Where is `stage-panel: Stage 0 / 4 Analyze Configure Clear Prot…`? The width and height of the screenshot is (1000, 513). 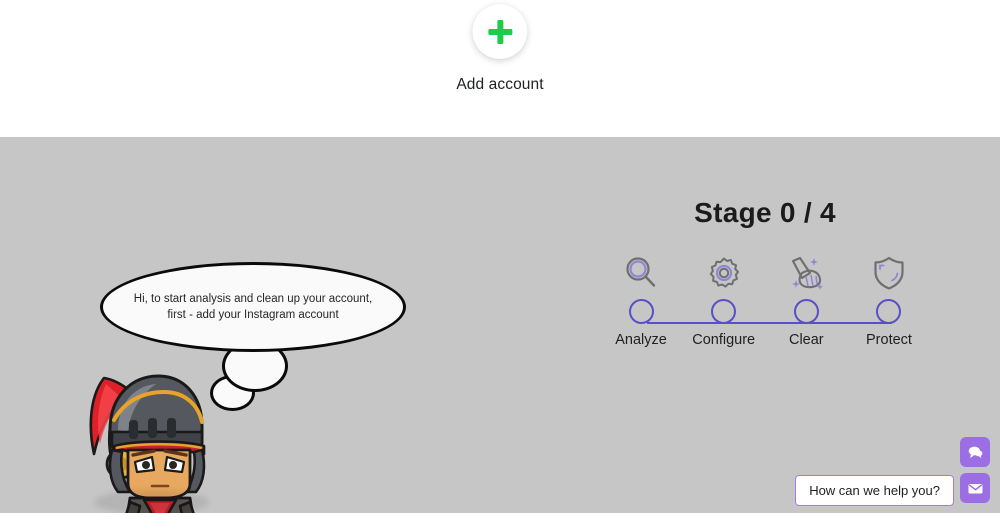 stage-panel: Stage 0 / 4 Analyze Configure Clear Prot… is located at coordinates (765, 281).